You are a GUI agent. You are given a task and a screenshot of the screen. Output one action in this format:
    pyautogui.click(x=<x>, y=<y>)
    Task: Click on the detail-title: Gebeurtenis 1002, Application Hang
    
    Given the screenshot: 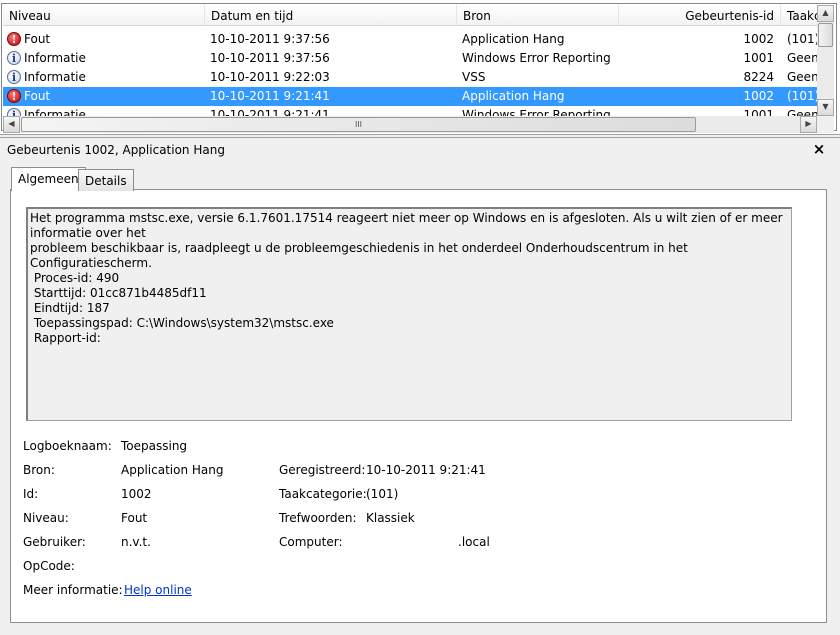 What is the action you would take?
    pyautogui.click(x=116, y=150)
    